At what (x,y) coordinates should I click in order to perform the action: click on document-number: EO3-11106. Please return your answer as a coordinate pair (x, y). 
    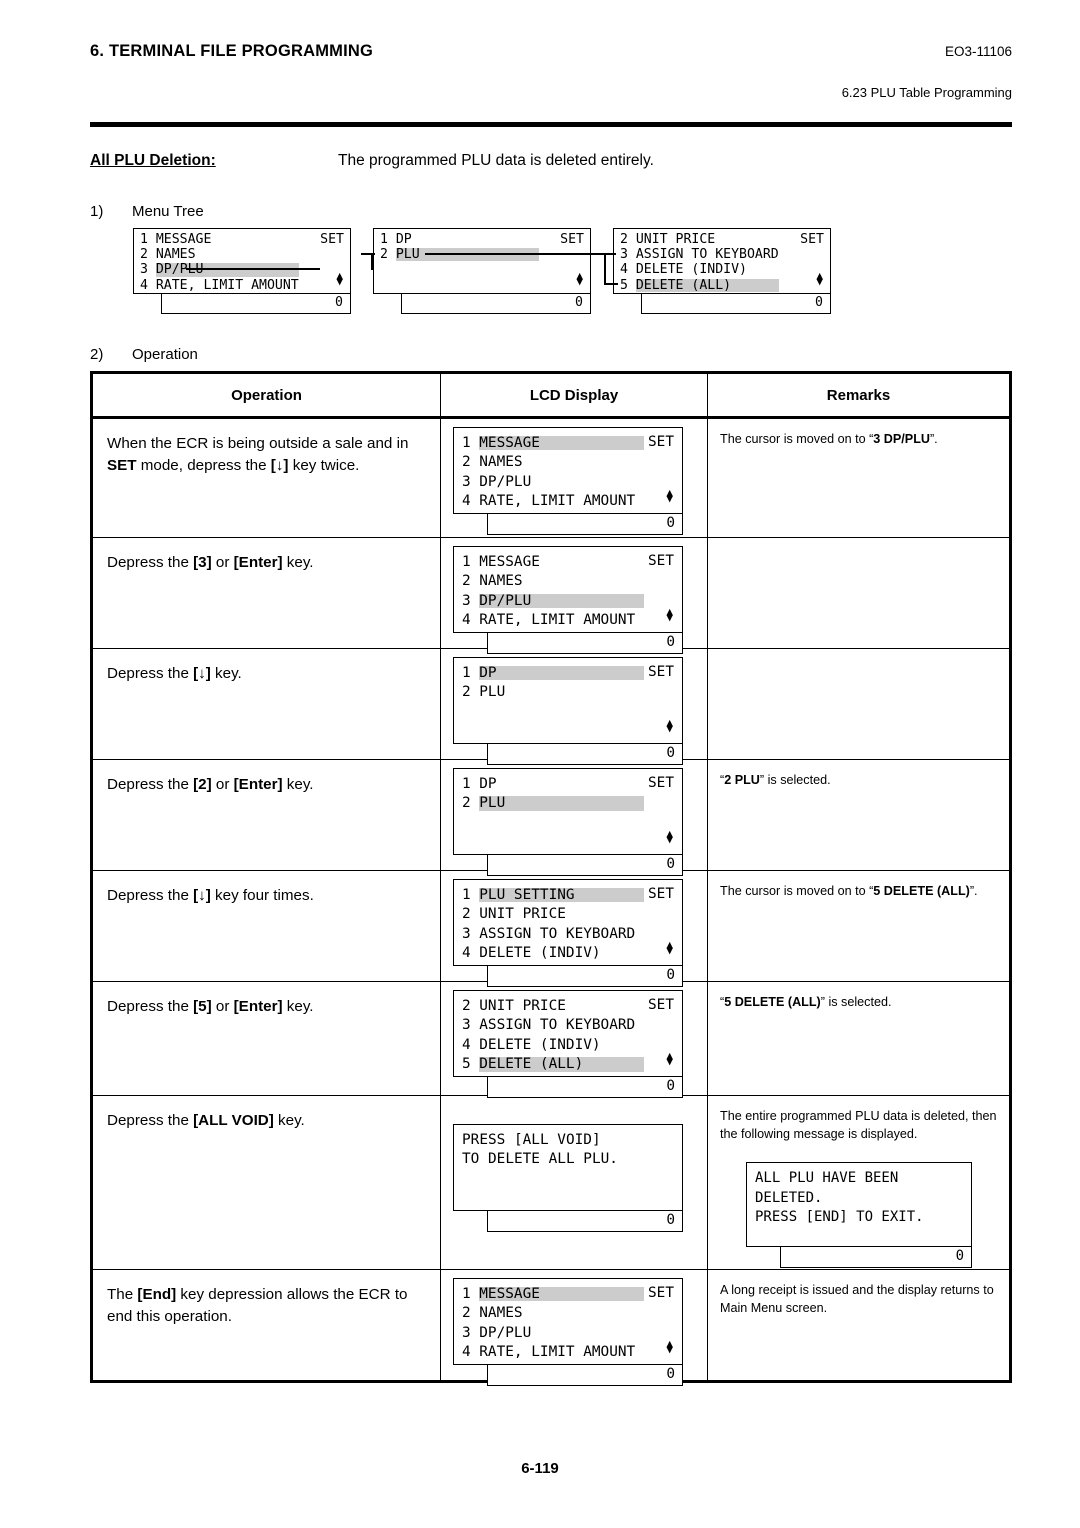
    Looking at the image, I should click on (978, 51).